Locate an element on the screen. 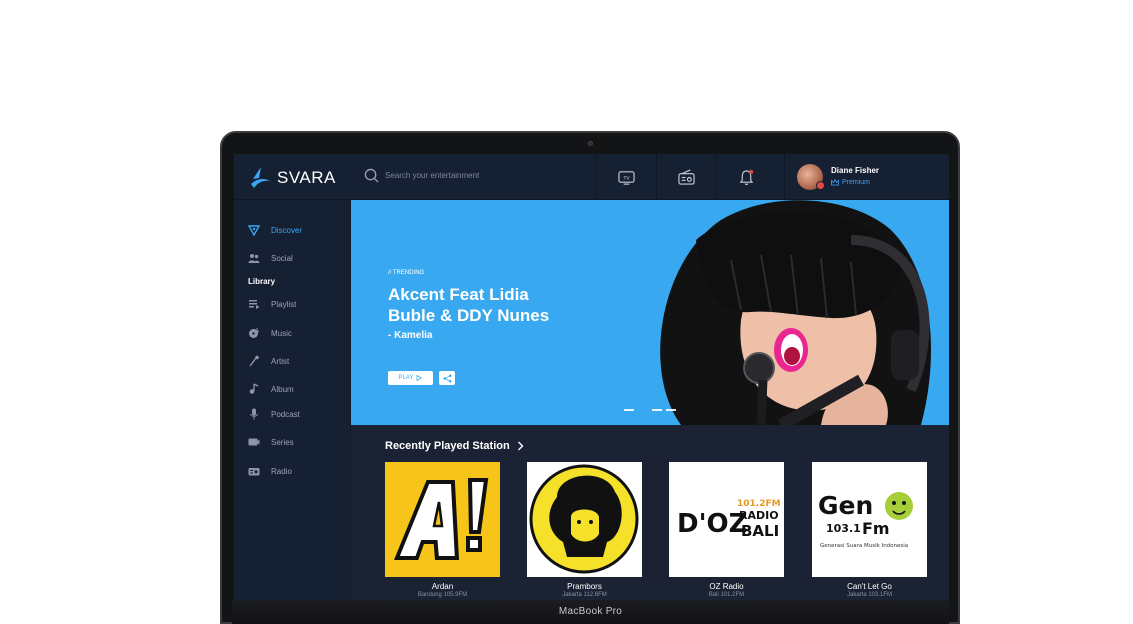  svg-text: 103.1 is located at coordinates (843, 528).